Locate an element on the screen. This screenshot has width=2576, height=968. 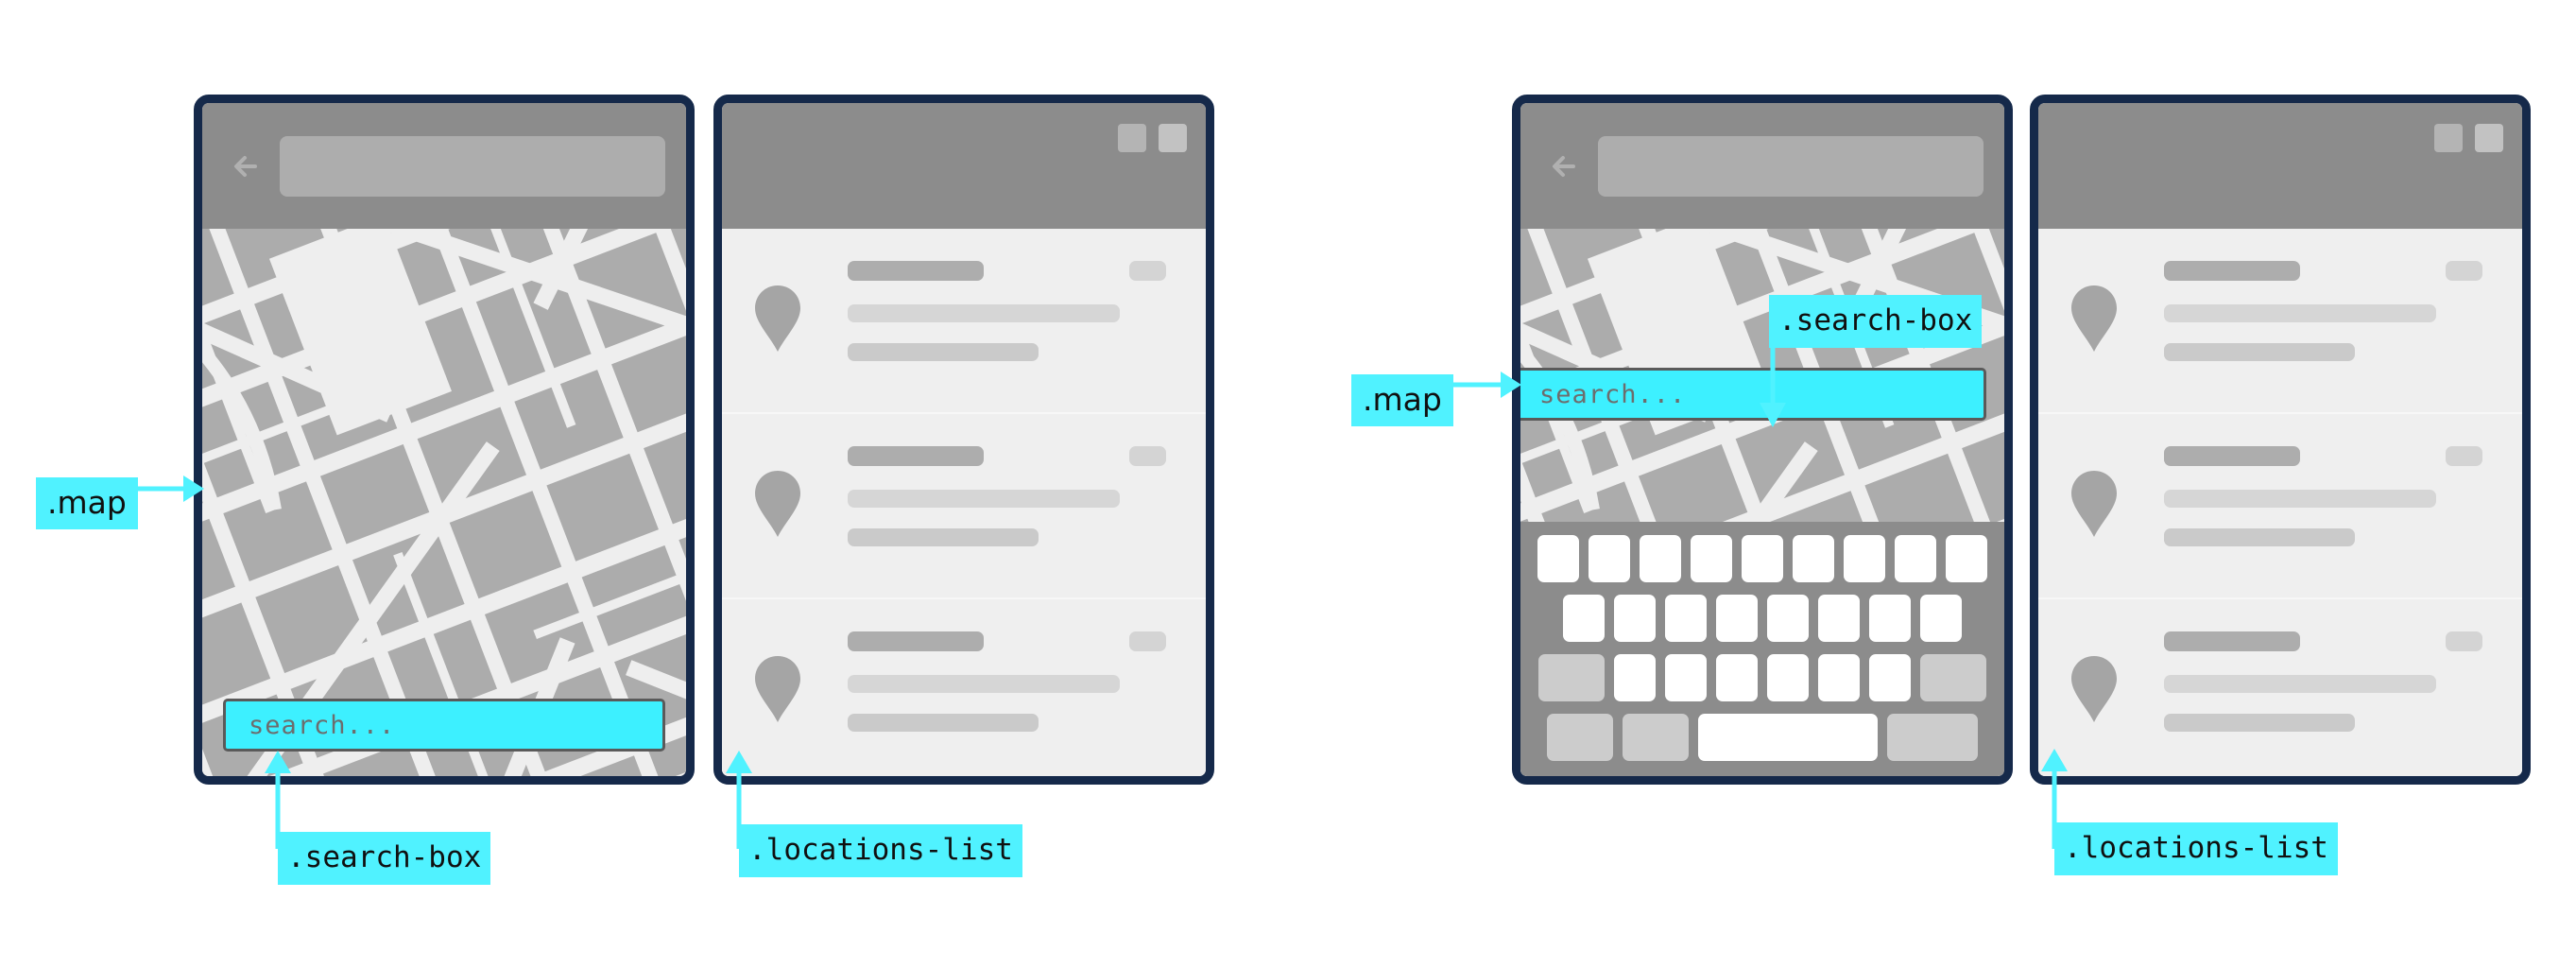
annotation-search-box: .search-box is located at coordinates (384, 858).